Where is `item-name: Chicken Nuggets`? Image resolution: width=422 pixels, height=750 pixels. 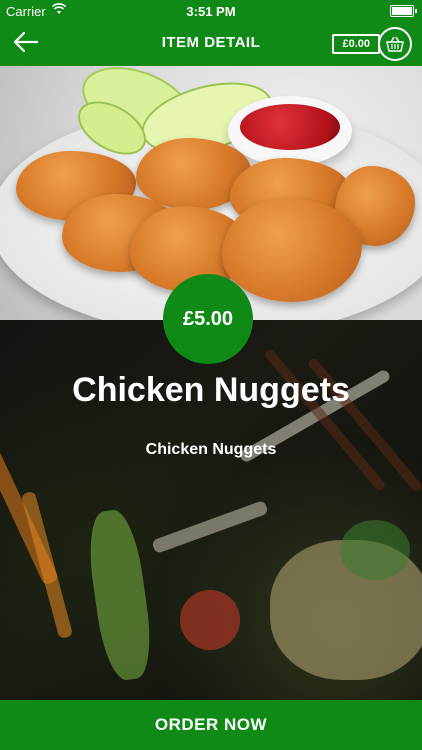 item-name: Chicken Nuggets is located at coordinates (211, 390).